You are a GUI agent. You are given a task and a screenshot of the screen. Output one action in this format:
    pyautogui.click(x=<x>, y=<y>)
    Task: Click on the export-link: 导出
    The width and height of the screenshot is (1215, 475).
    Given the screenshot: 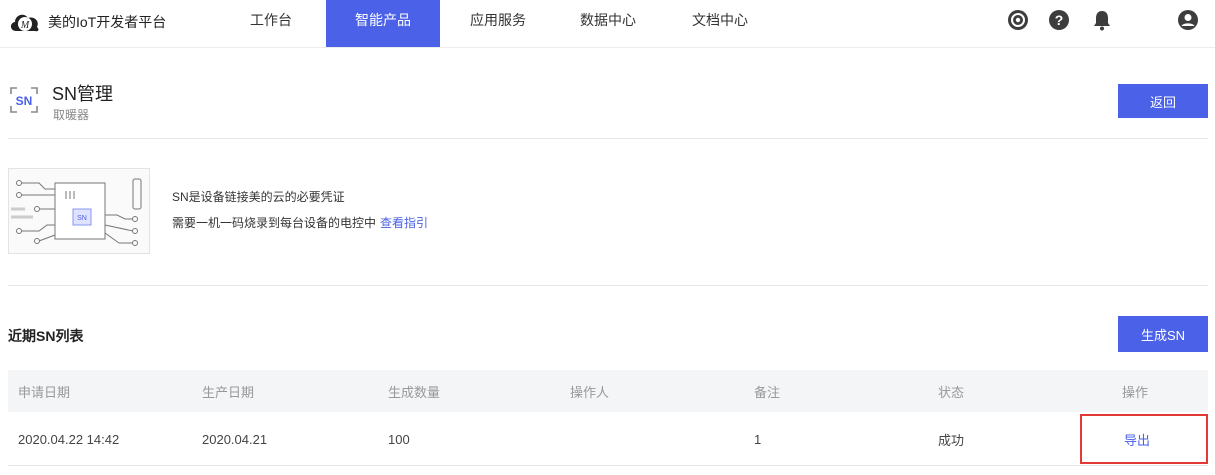 What is the action you would take?
    pyautogui.click(x=1137, y=439)
    